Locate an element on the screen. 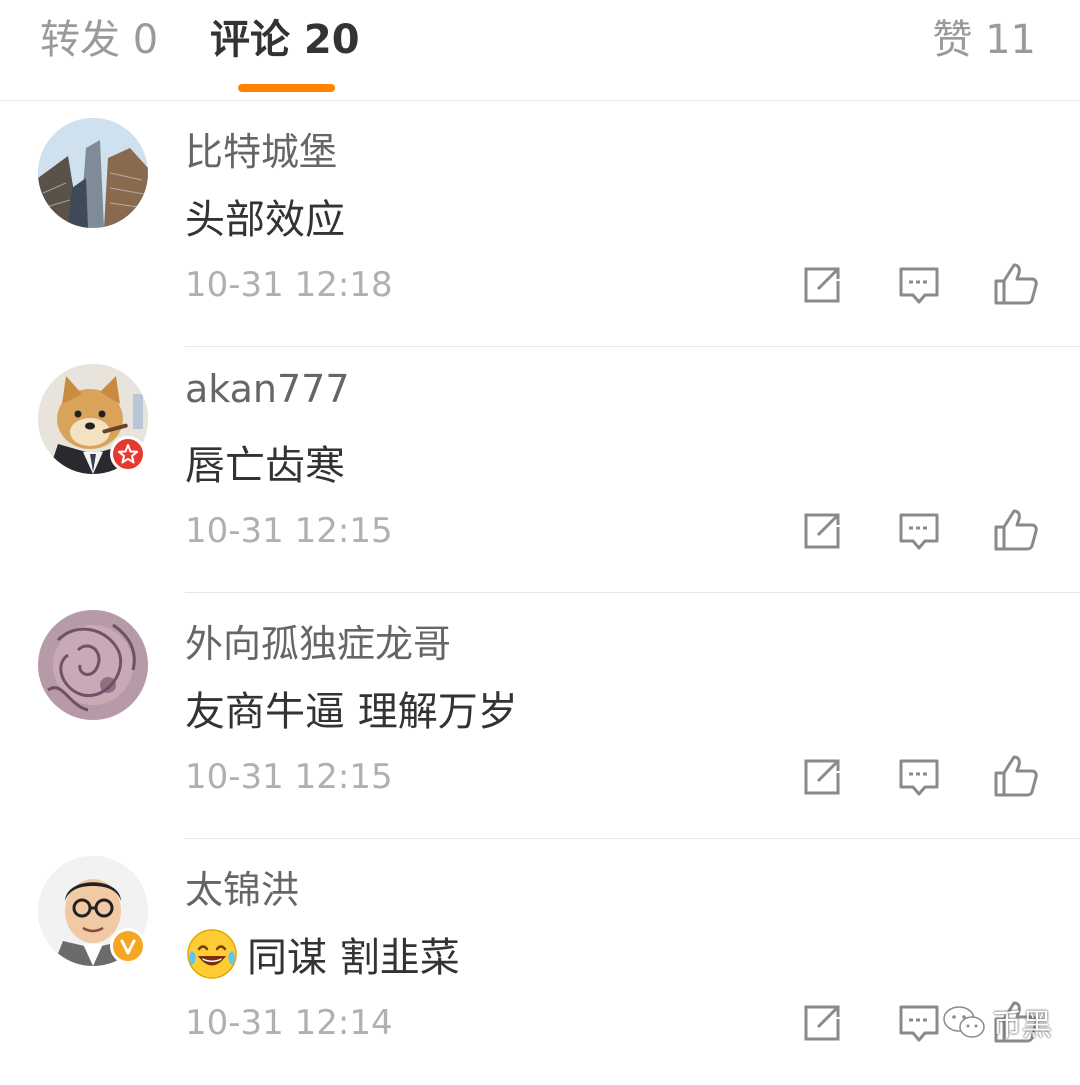  tab-bar: 转发 0 评论 20 赞 11 is located at coordinates (540, 50).